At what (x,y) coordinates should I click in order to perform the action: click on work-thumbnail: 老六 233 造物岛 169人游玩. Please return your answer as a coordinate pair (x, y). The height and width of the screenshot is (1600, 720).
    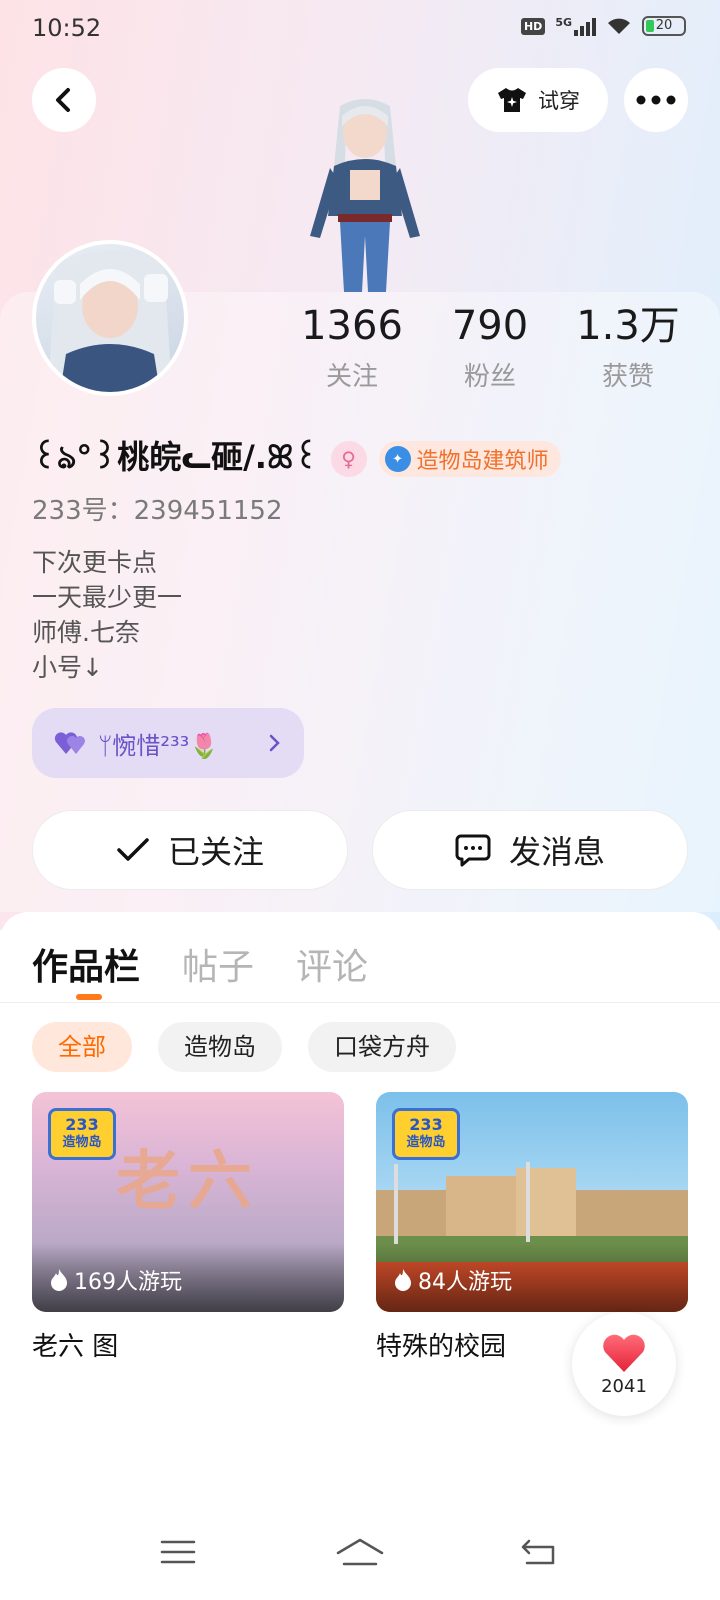
    Looking at the image, I should click on (188, 1202).